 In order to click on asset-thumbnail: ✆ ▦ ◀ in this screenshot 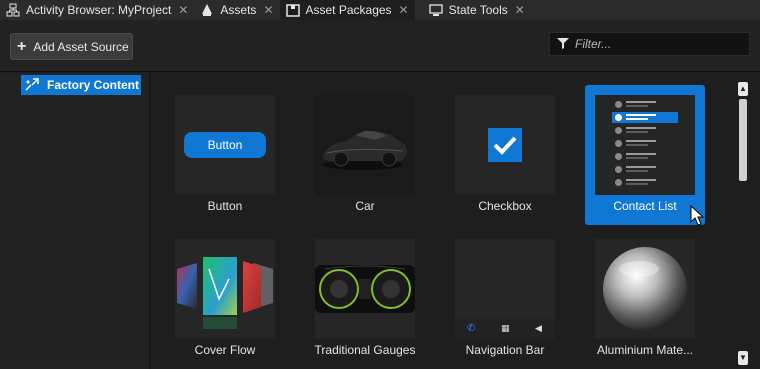, I will do `click(505, 289)`.